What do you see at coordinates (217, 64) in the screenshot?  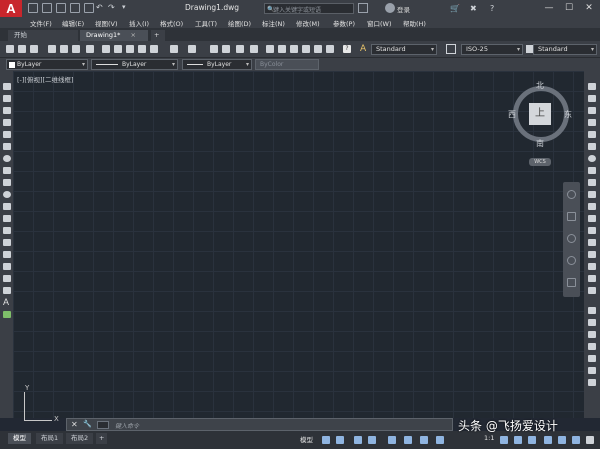 I see `lineweight-select: ByLayer ▾` at bounding box center [217, 64].